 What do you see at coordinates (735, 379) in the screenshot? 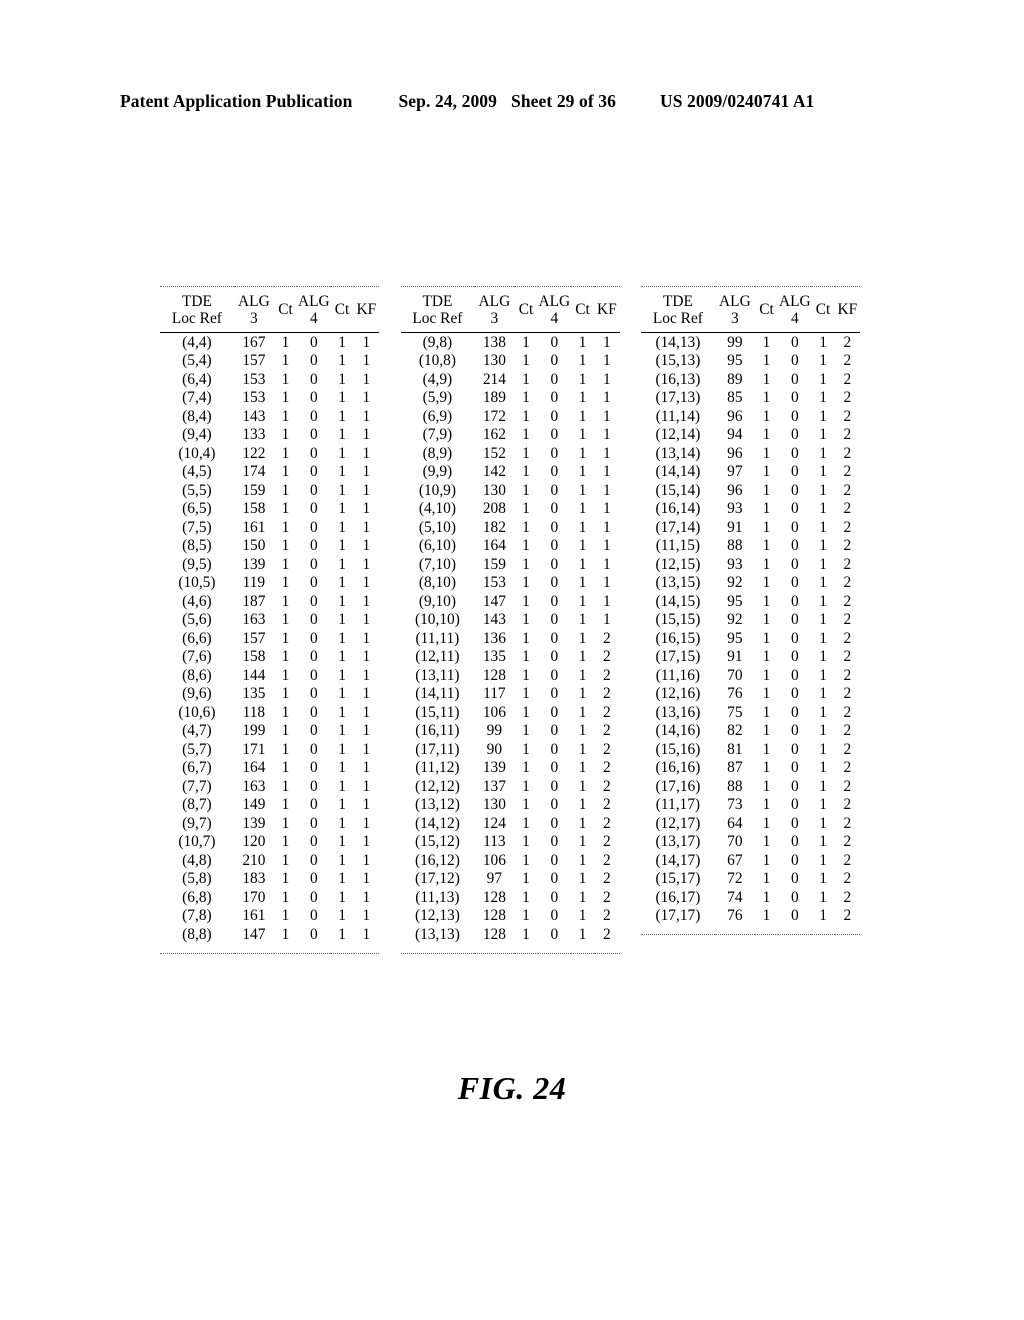
I see `cell-alg3: 89` at bounding box center [735, 379].